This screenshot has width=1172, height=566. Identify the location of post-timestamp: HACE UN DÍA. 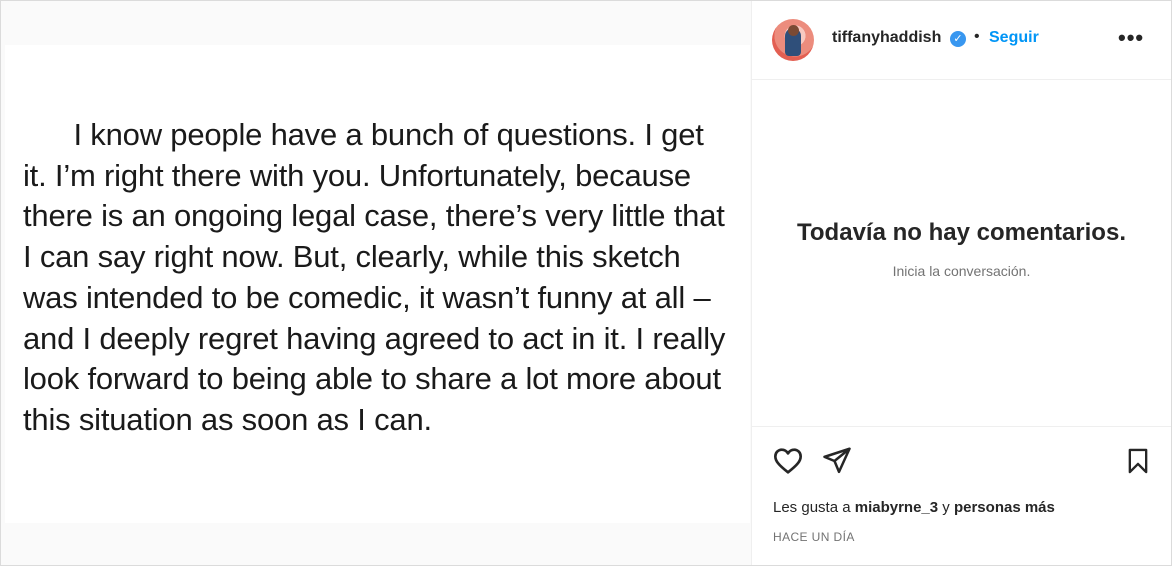
(814, 537).